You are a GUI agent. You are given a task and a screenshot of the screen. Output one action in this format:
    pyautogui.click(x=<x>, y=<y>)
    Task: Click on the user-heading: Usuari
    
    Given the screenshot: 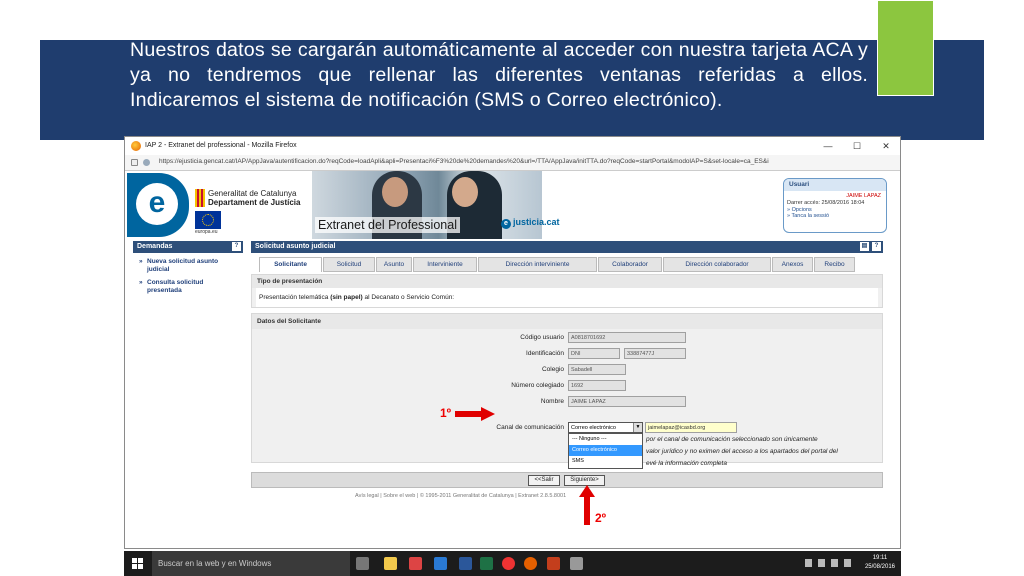 What is the action you would take?
    pyautogui.click(x=835, y=185)
    